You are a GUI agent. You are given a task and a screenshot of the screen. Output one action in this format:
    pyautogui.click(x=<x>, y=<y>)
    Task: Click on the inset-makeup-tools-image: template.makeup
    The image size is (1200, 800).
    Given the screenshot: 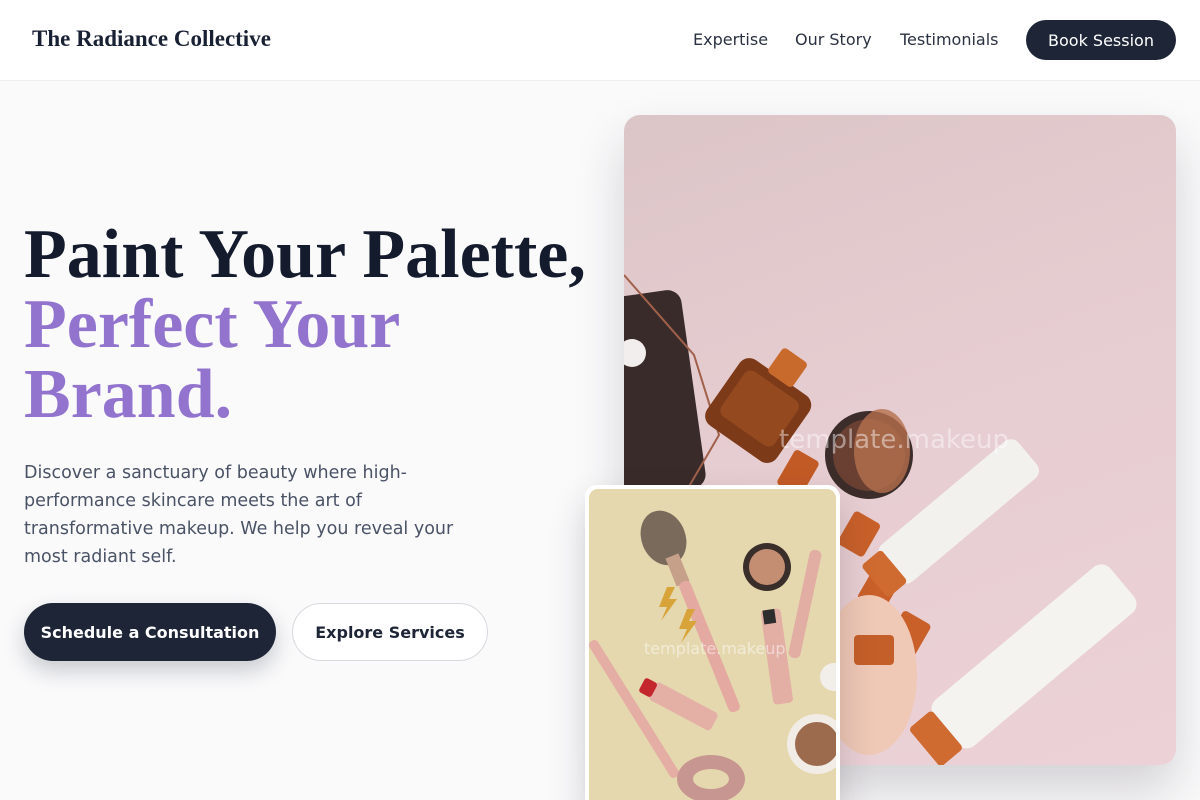 What is the action you would take?
    pyautogui.click(x=712, y=644)
    